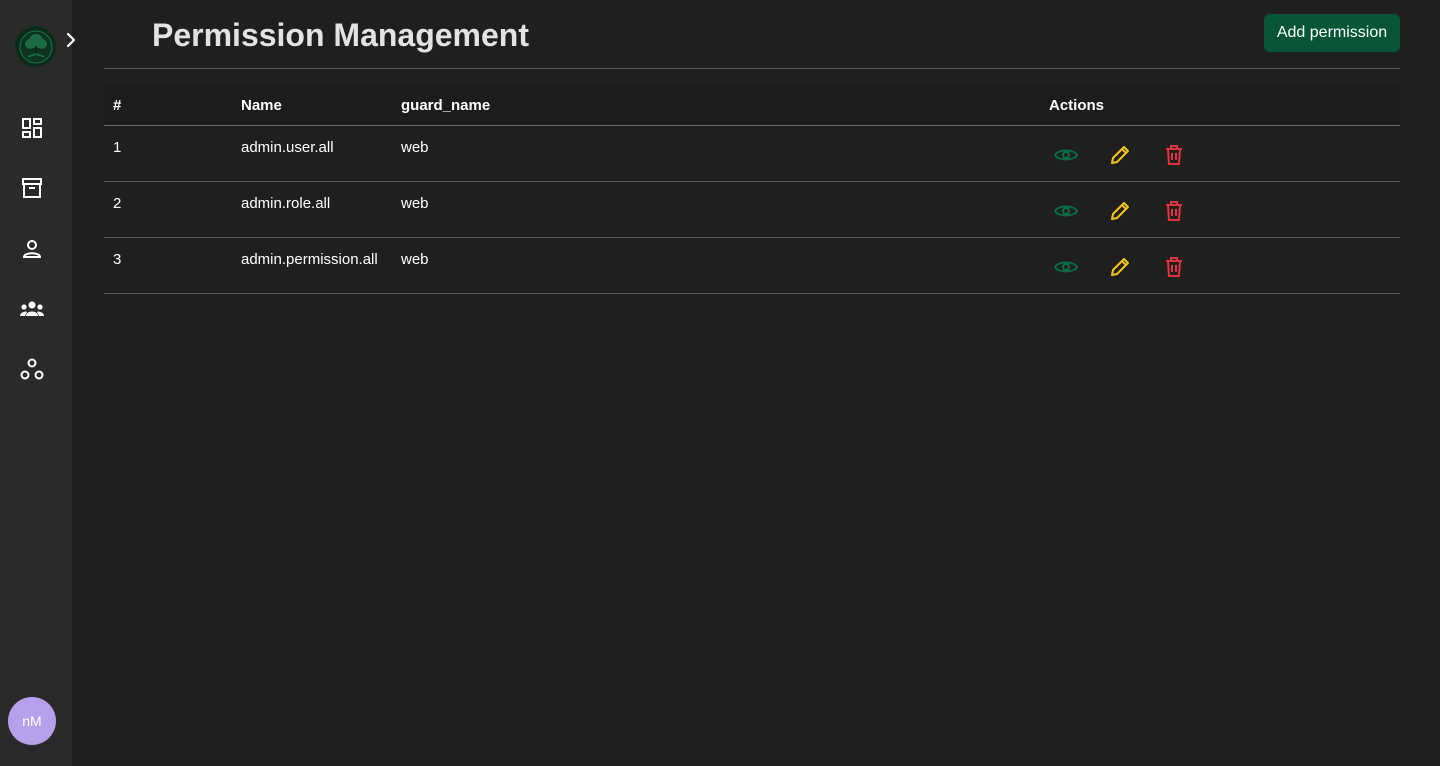 The height and width of the screenshot is (766, 1440). Describe the element at coordinates (32, 188) in the screenshot. I see `archive-icon` at that location.